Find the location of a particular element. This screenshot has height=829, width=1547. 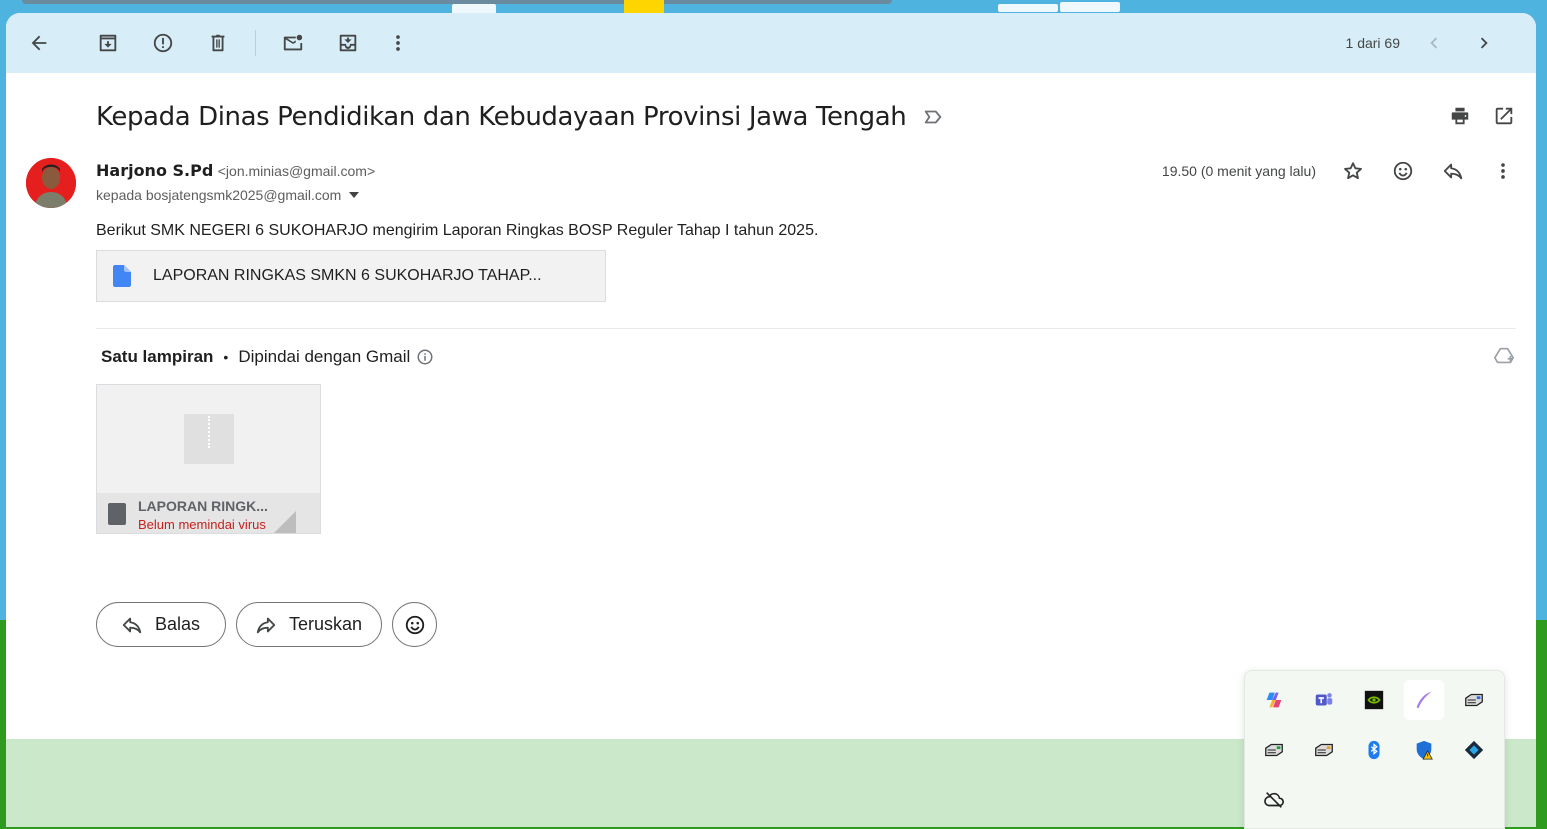

add-reaction-button is located at coordinates (1403, 171).